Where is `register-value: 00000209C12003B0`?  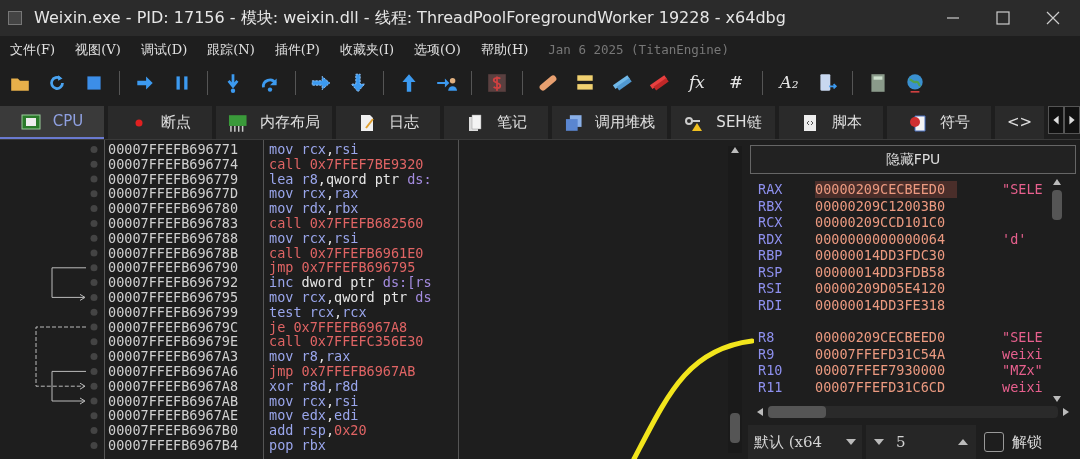
register-value: 00000209C12003B0 is located at coordinates (881, 205).